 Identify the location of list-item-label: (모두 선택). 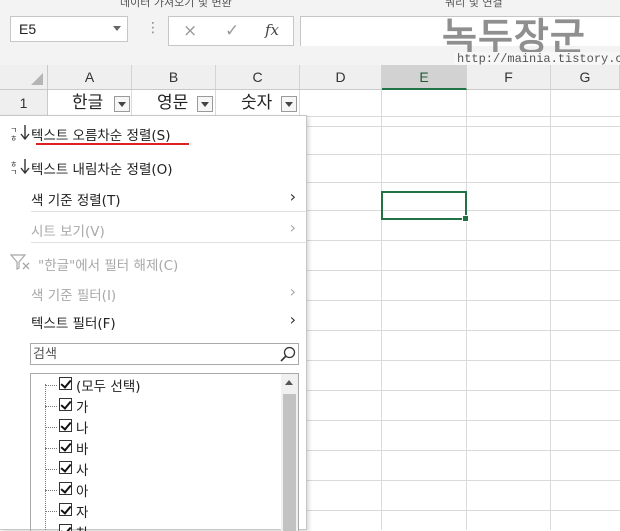
(108, 387).